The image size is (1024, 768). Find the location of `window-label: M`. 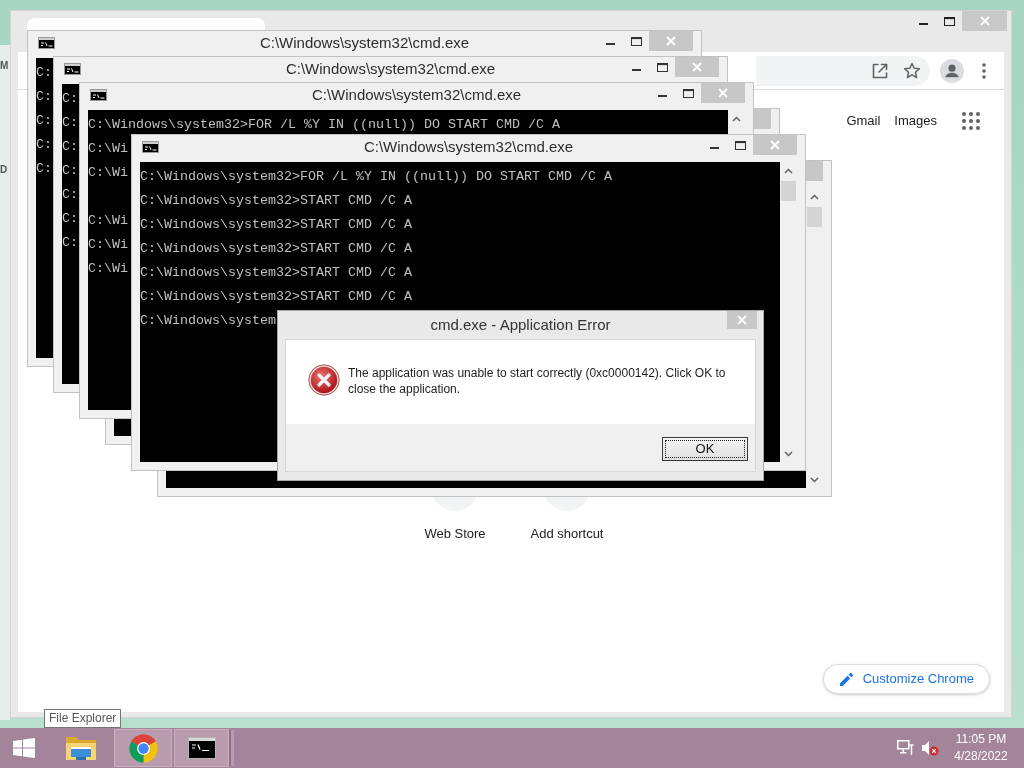

window-label: M is located at coordinates (4, 66).